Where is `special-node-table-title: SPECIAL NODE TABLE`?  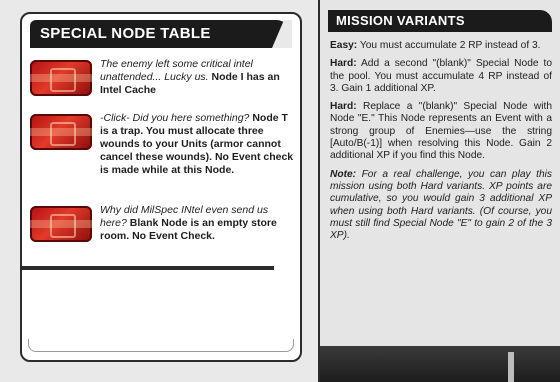 special-node-table-title: SPECIAL NODE TABLE is located at coordinates (161, 34).